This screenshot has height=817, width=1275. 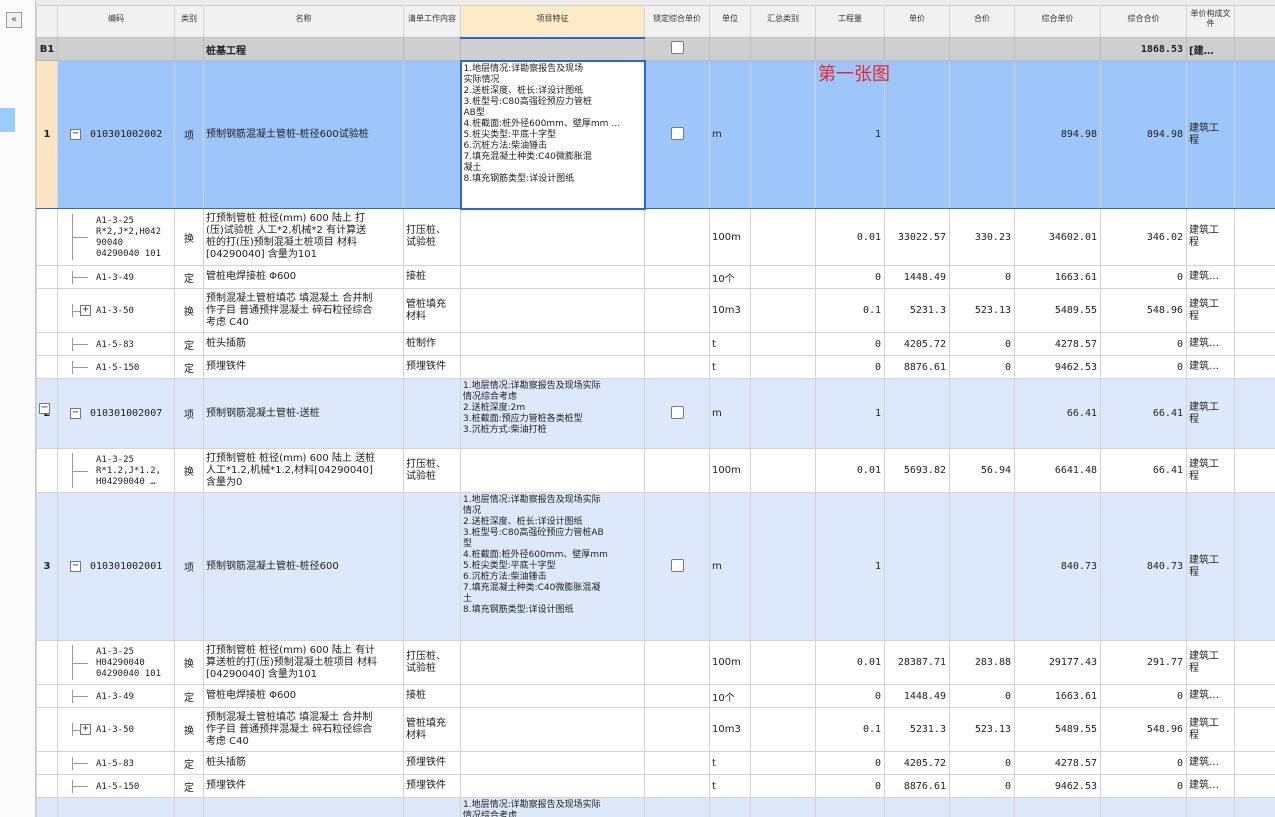 What do you see at coordinates (432, 277) in the screenshot?
I see `item-work-content: 接桩` at bounding box center [432, 277].